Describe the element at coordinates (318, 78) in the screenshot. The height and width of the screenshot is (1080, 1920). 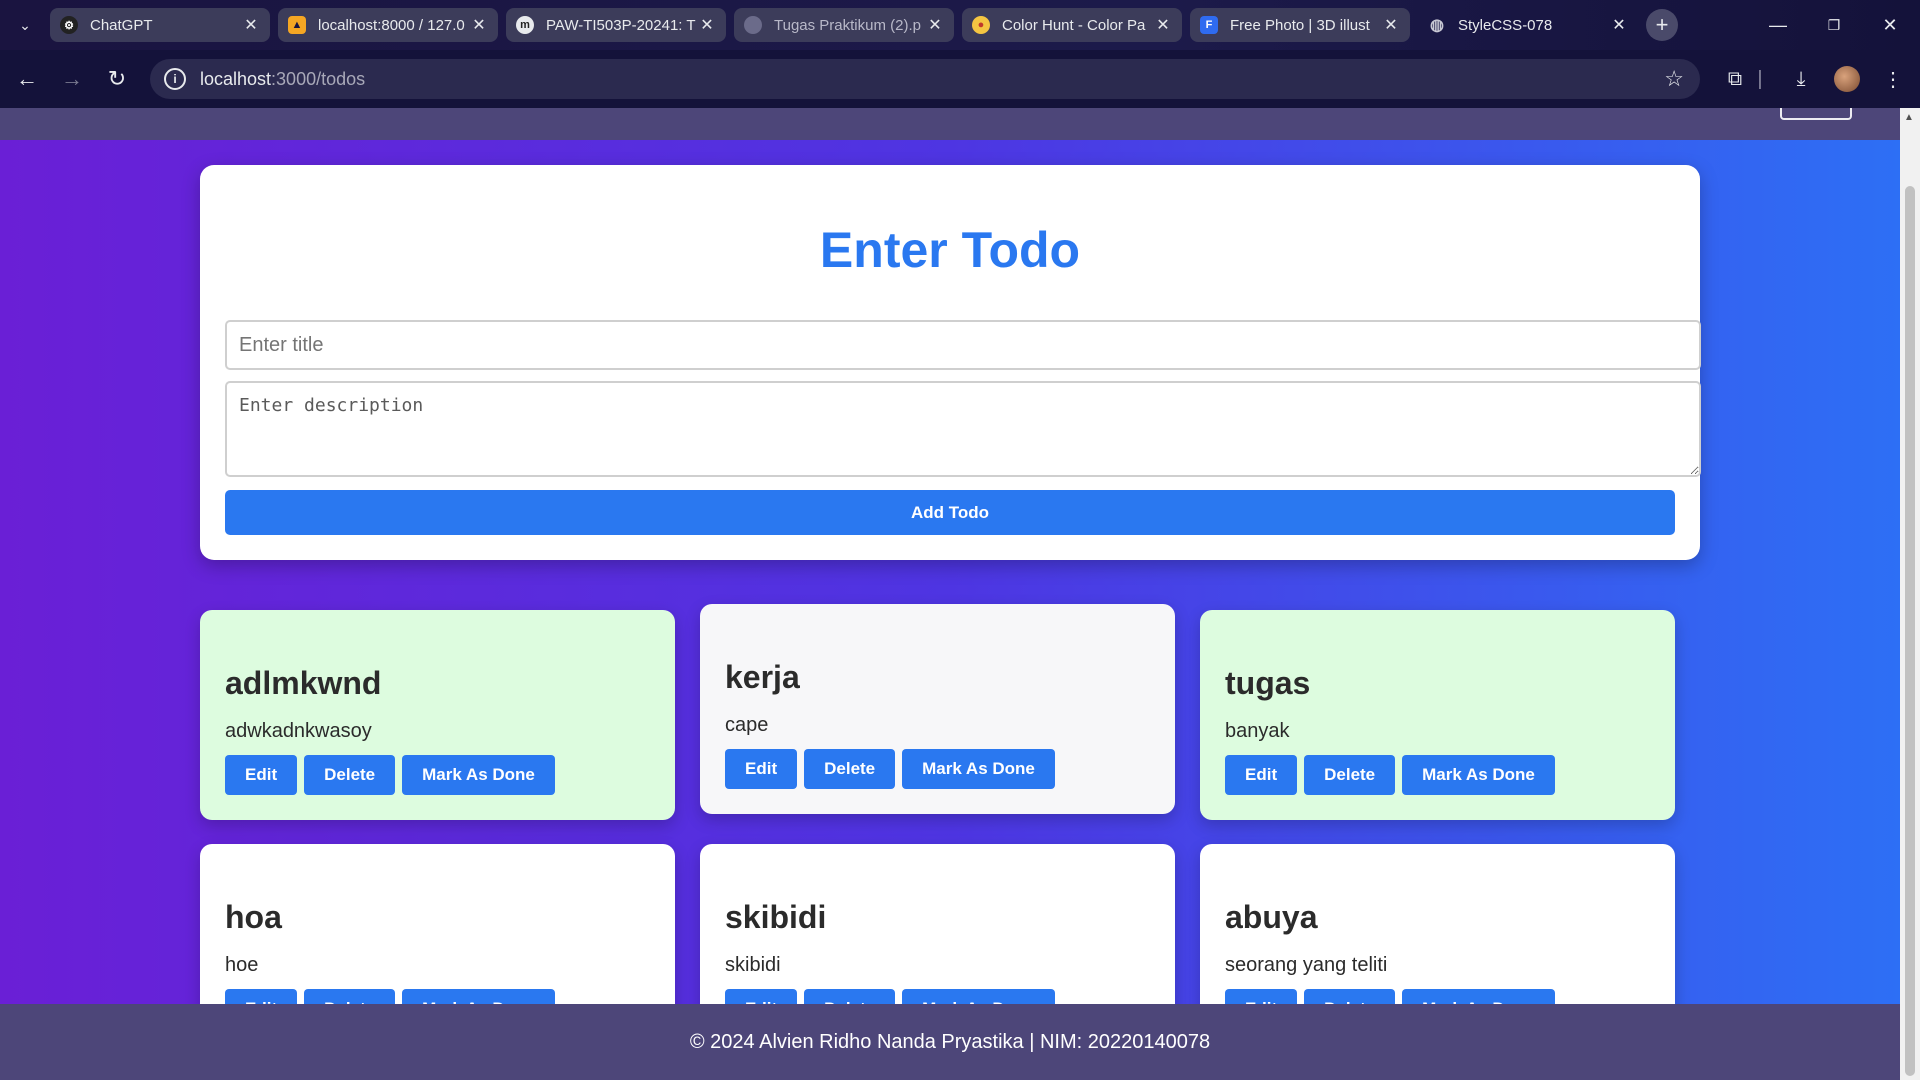
I see `url-path: :3000/todos` at that location.